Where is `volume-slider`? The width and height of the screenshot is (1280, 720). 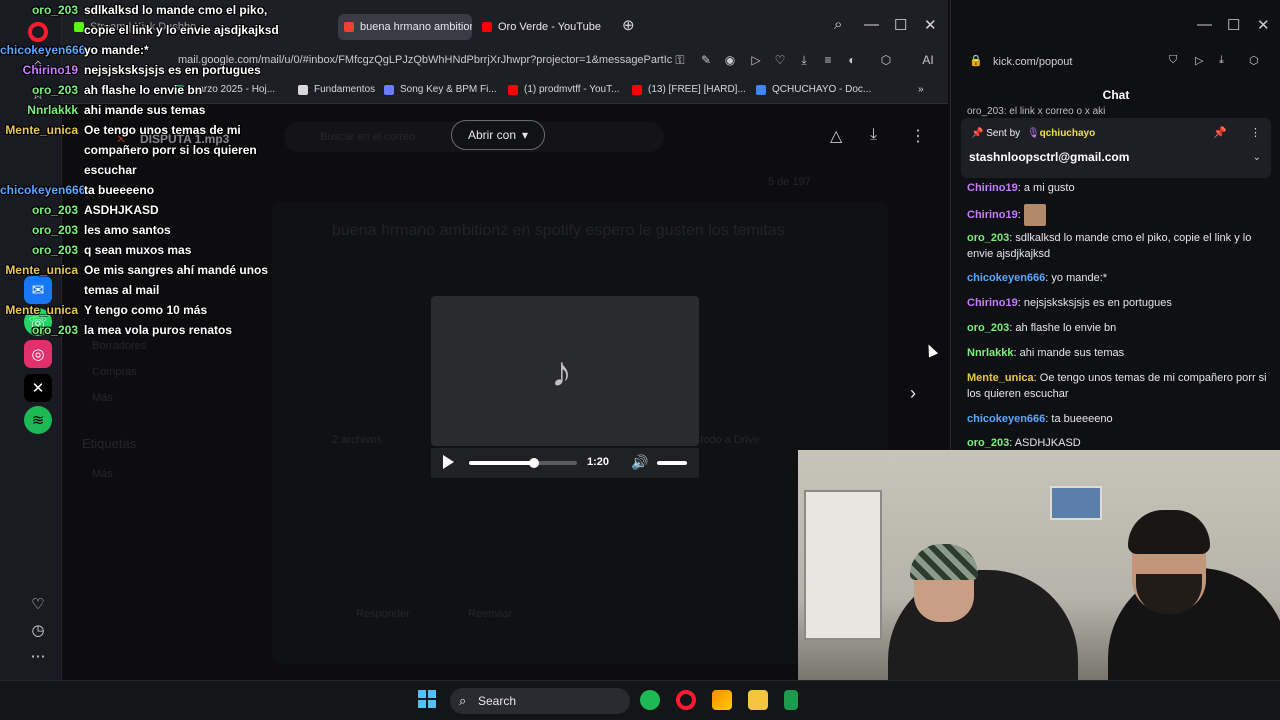
volume-slider is located at coordinates (672, 463).